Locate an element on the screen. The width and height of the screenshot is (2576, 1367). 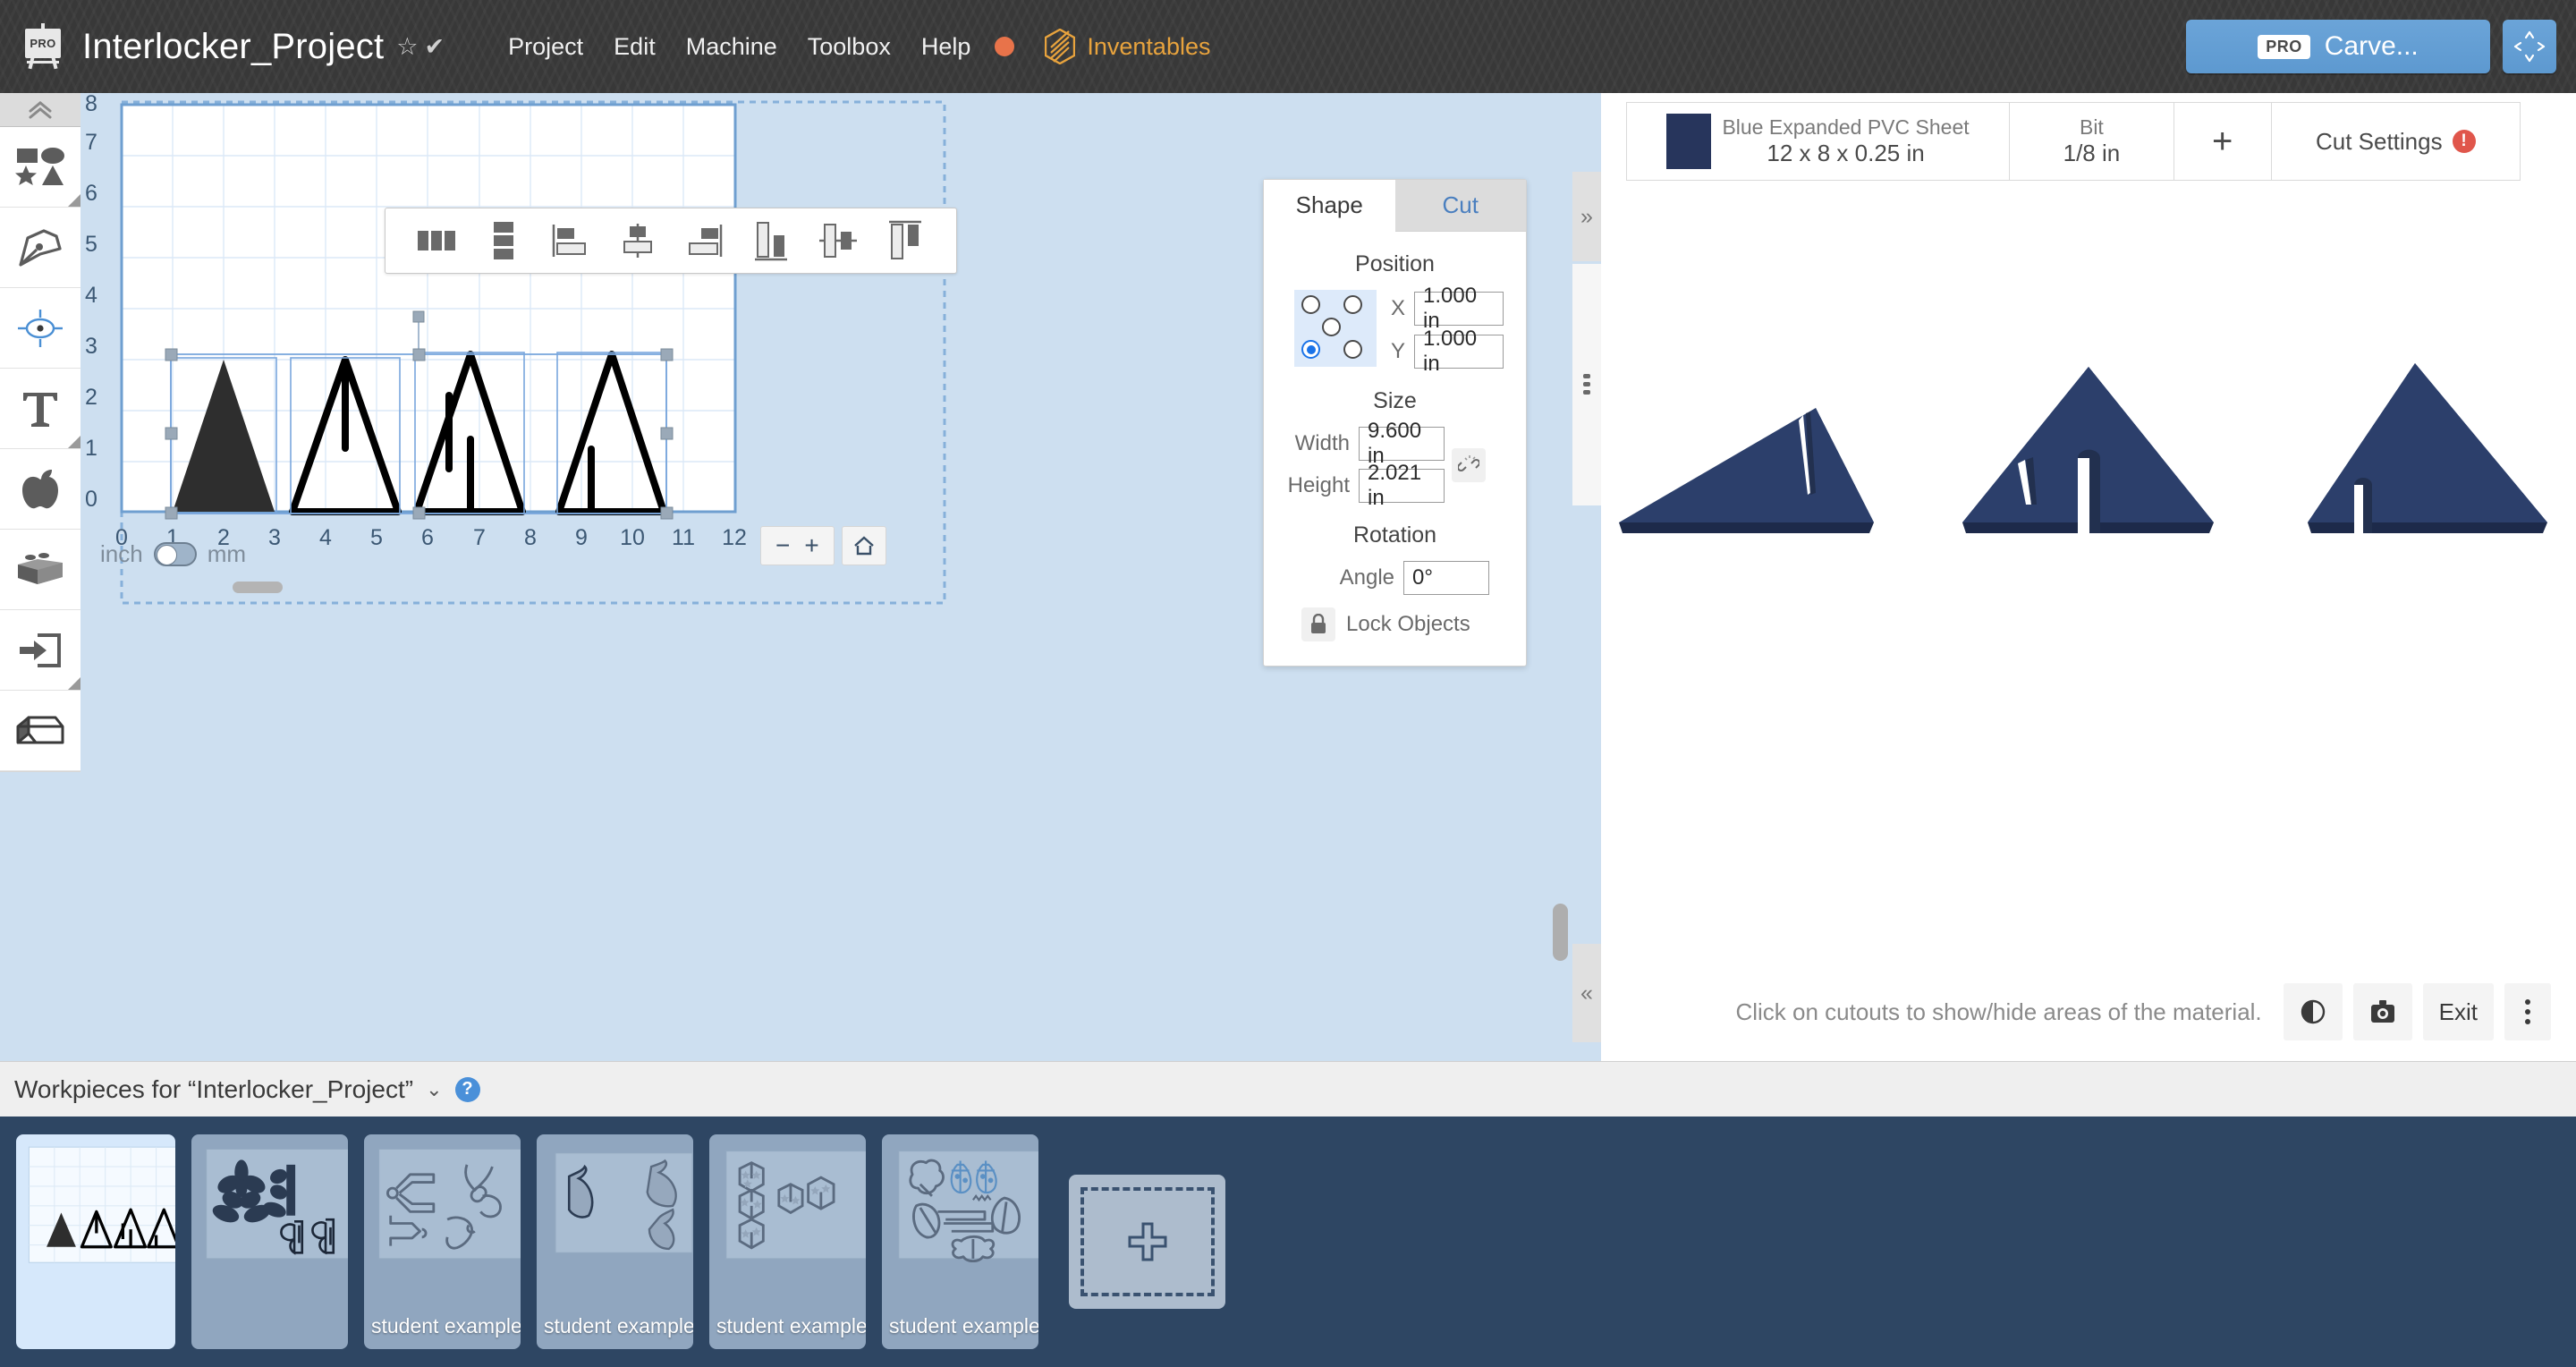
anchor-bottom-left is located at coordinates (1310, 349).